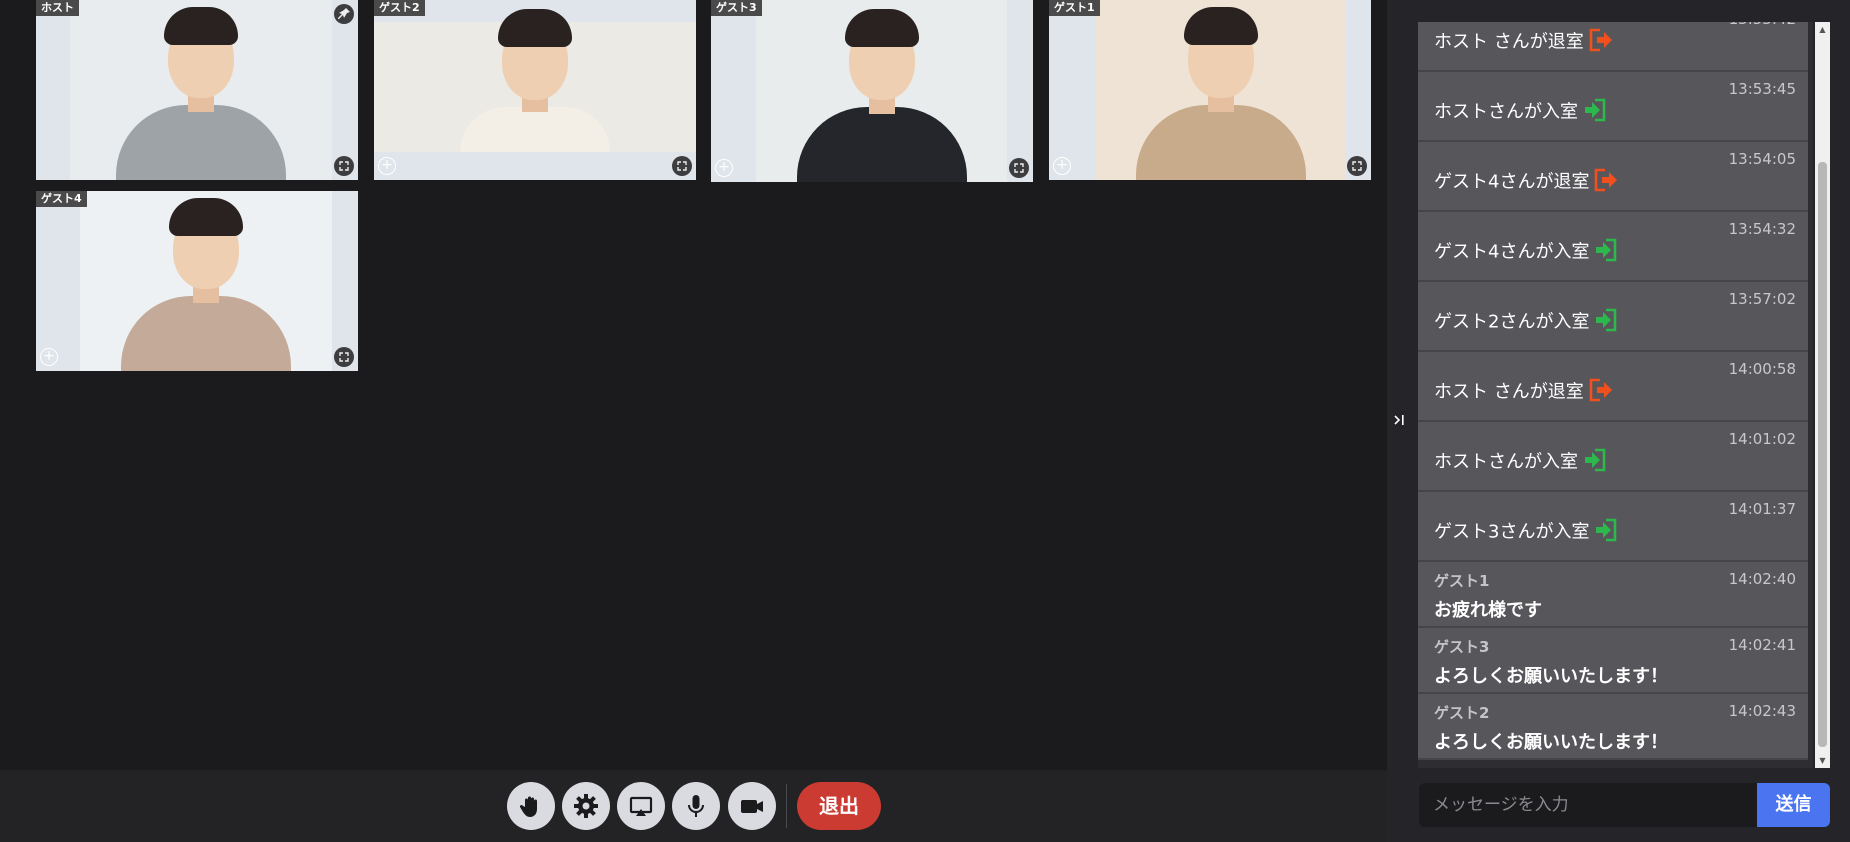  What do you see at coordinates (528, 806) in the screenshot?
I see `hand-icon` at bounding box center [528, 806].